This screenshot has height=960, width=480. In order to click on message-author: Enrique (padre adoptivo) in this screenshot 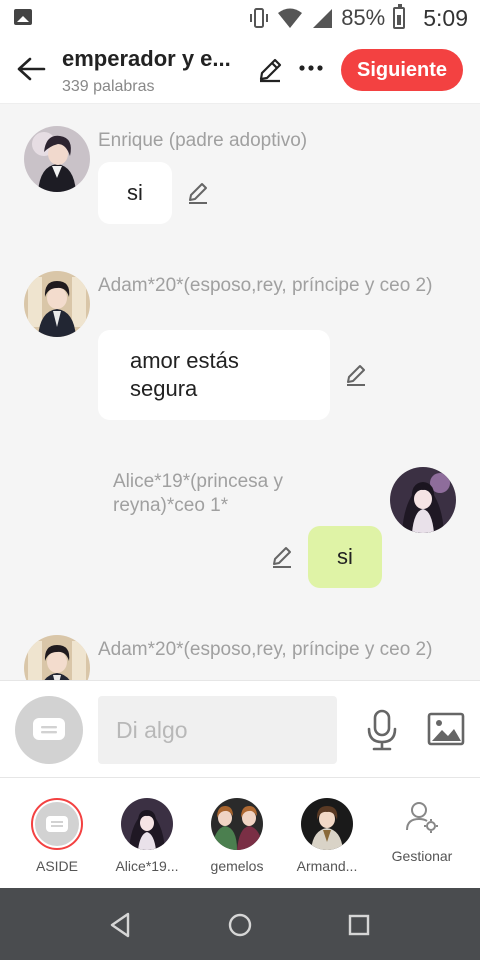, I will do `click(203, 140)`.